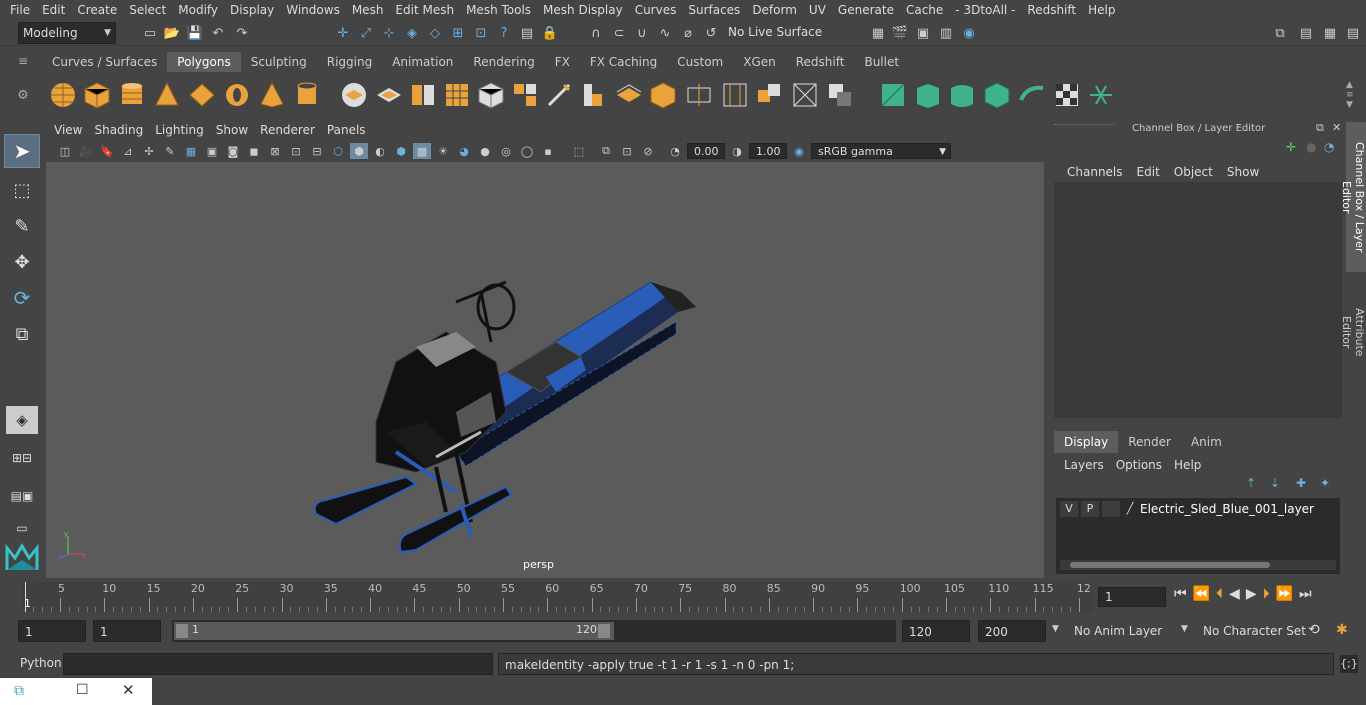 The image size is (1366, 705). I want to click on outliner-icon: ▭, so click(22, 528).